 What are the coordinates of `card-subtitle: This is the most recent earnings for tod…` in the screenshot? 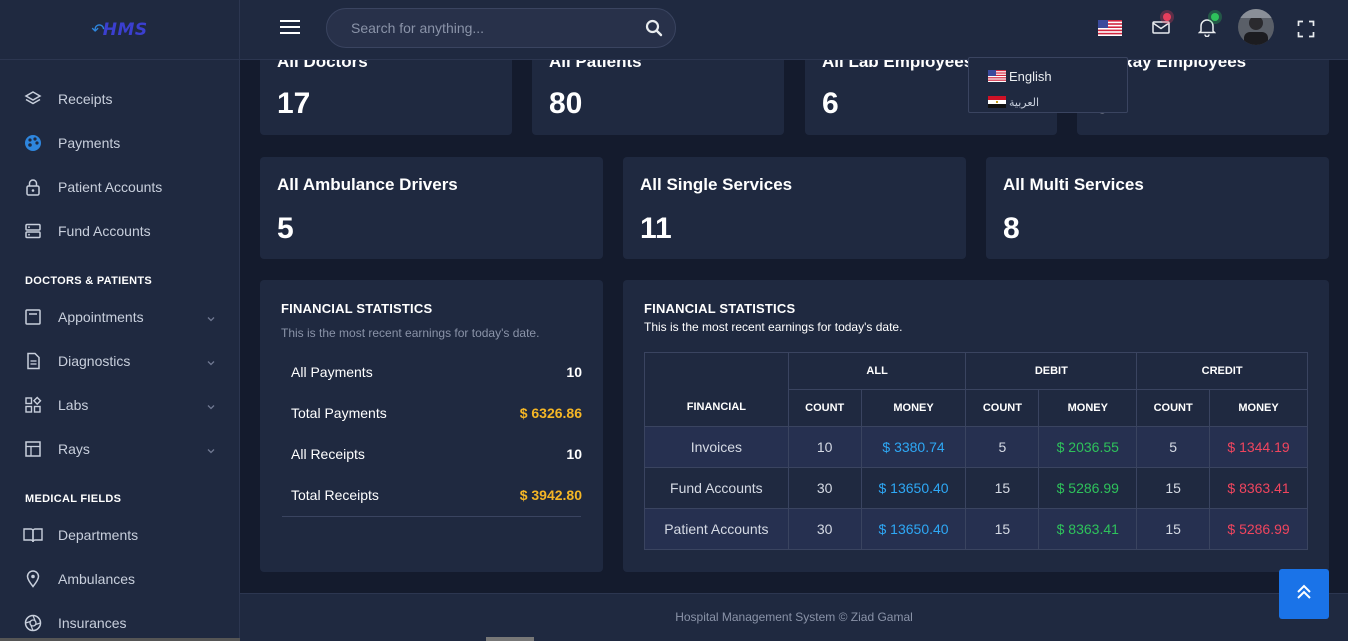 It's located at (410, 333).